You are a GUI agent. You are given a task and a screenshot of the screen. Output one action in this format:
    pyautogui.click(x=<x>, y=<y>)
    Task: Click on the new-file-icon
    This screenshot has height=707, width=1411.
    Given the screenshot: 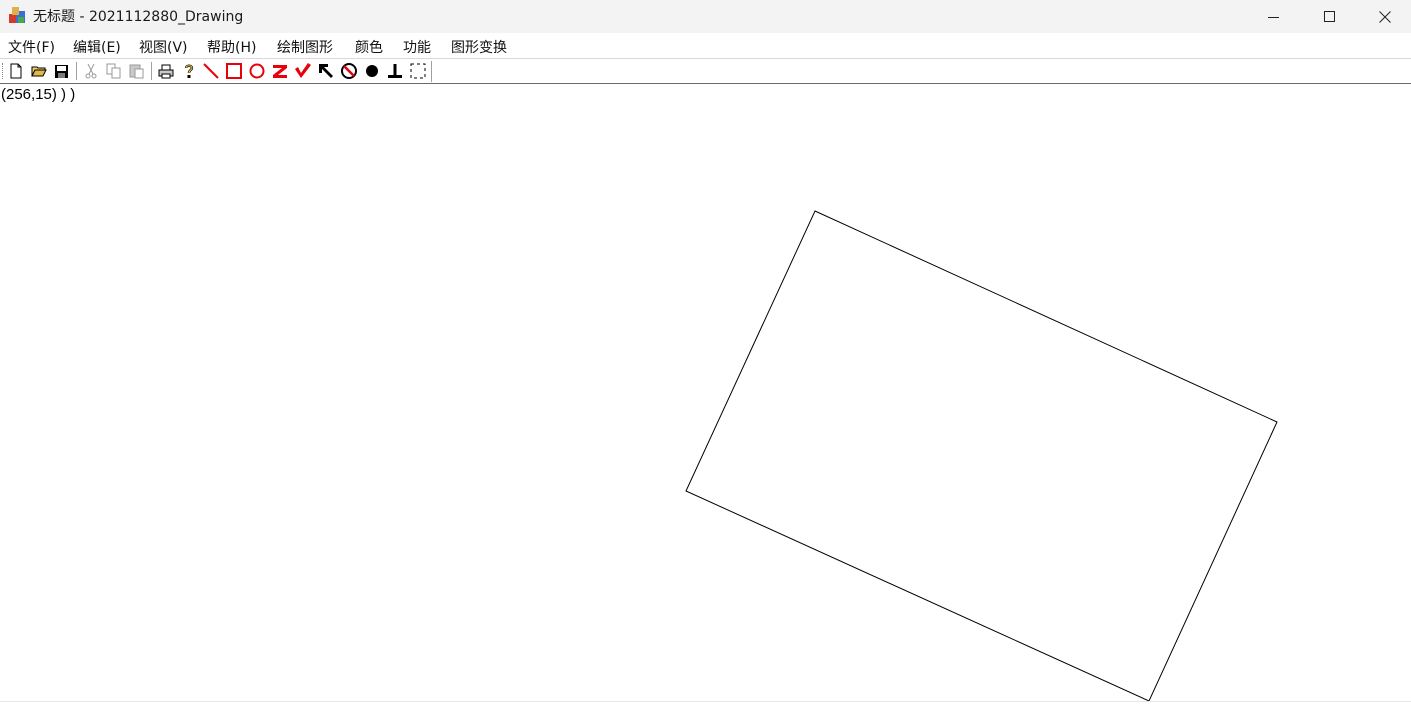 What is the action you would take?
    pyautogui.click(x=16, y=71)
    